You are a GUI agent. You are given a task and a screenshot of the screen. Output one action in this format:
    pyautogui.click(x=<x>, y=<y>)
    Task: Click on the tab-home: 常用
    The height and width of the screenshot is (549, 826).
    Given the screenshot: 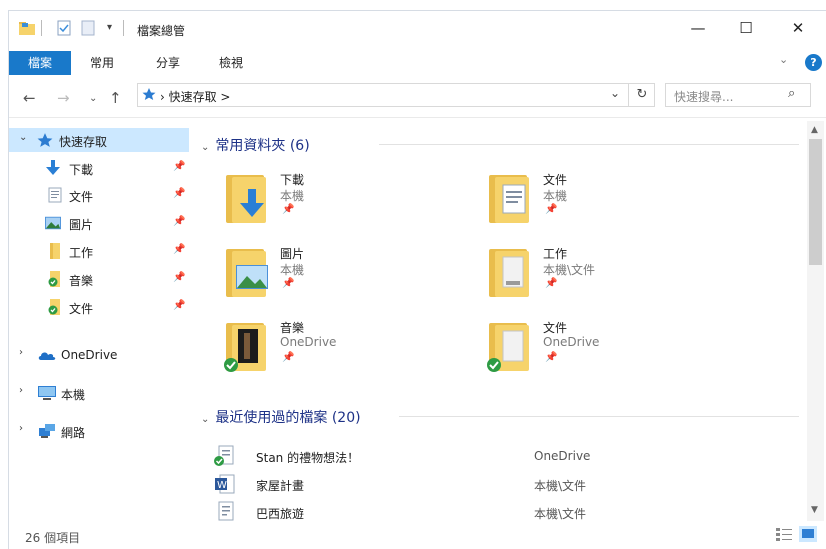 What is the action you would take?
    pyautogui.click(x=102, y=63)
    